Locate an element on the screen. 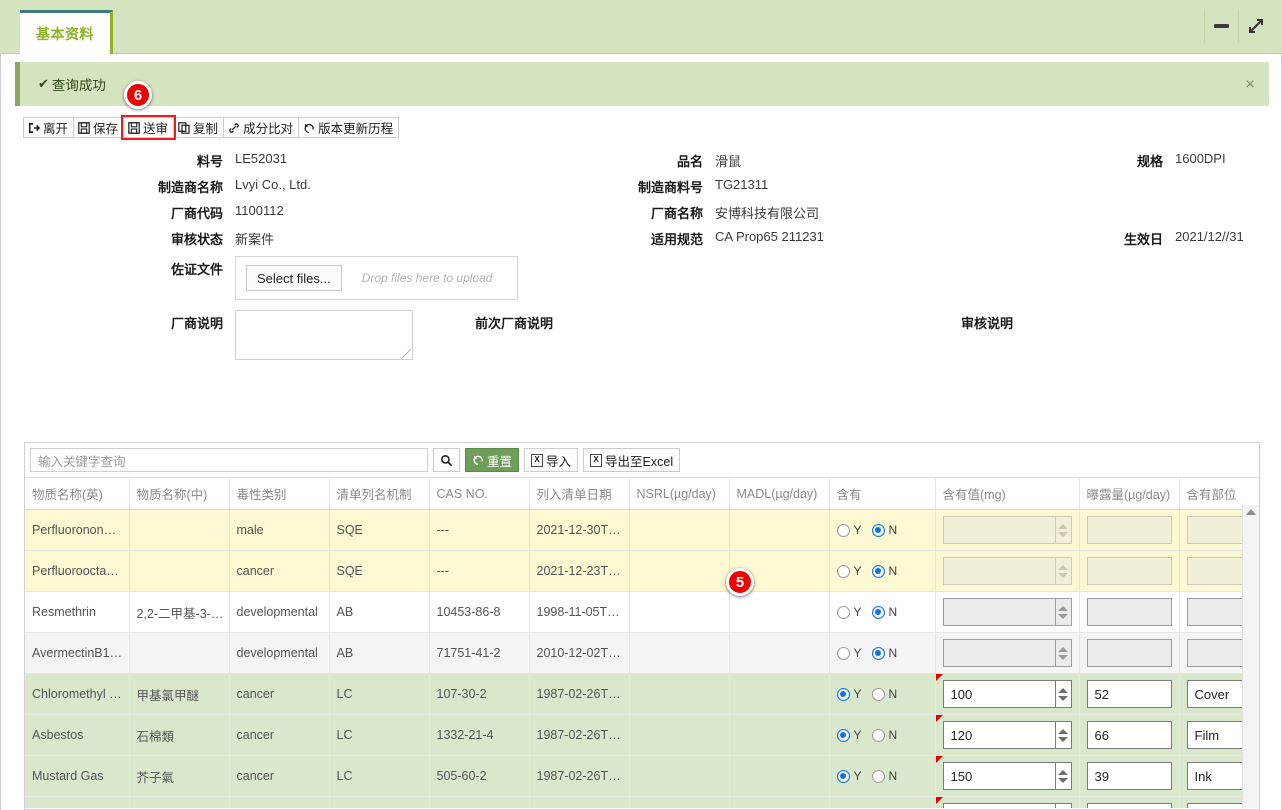 The image size is (1282, 810). table-vertical-scrollbar is located at coordinates (1250, 656).